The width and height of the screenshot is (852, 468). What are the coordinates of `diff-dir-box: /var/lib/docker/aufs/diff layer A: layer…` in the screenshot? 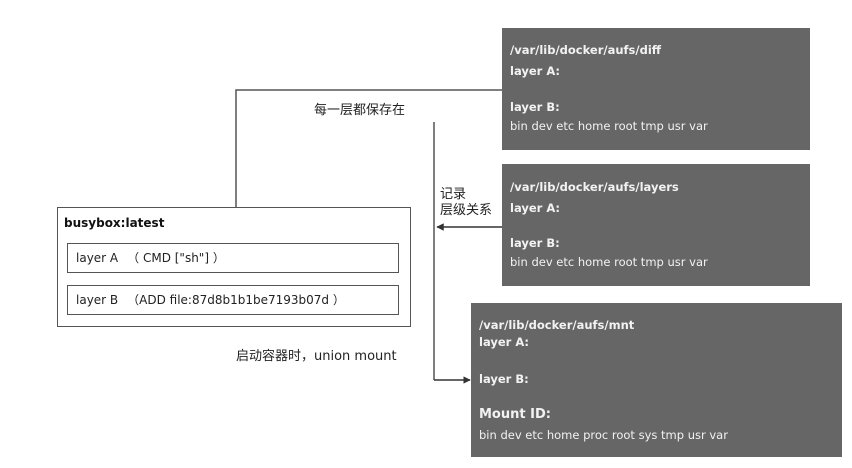 It's located at (656, 89).